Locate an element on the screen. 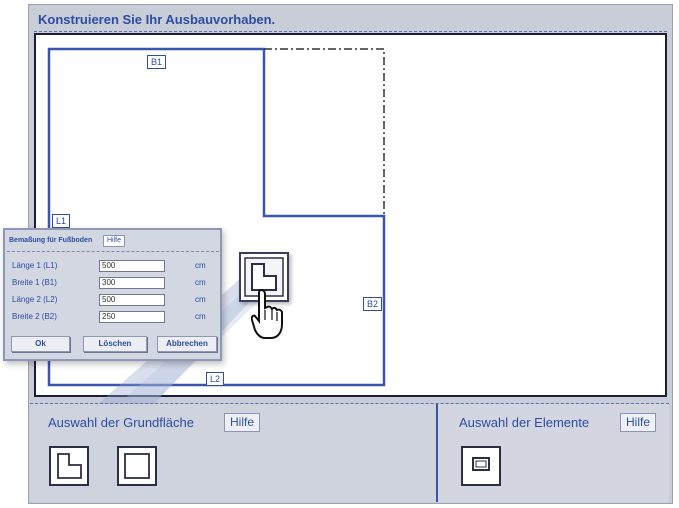 This screenshot has width=679, height=508. clear-button: Löschen is located at coordinates (115, 344).